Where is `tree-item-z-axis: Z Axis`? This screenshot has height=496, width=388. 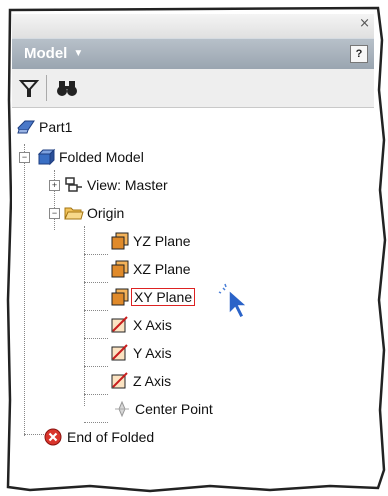
tree-item-z-axis: Z Axis is located at coordinates (140, 381).